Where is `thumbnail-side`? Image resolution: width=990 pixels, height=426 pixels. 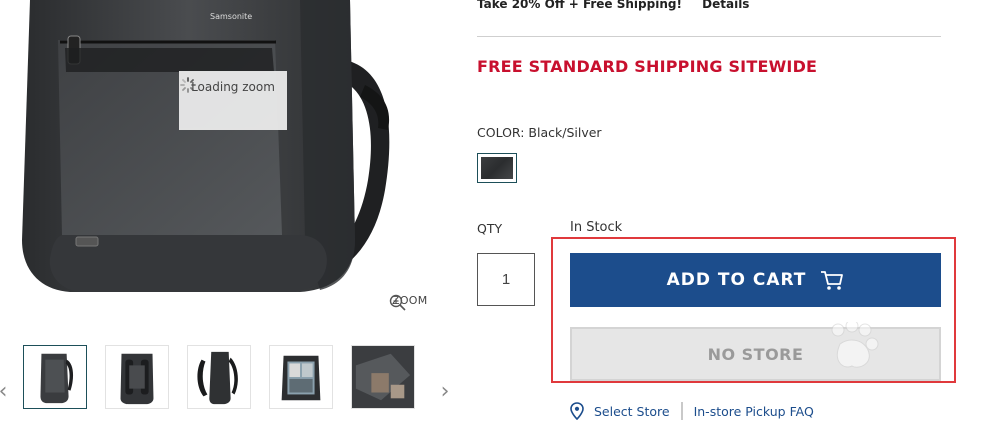
thumbnail-side is located at coordinates (219, 377).